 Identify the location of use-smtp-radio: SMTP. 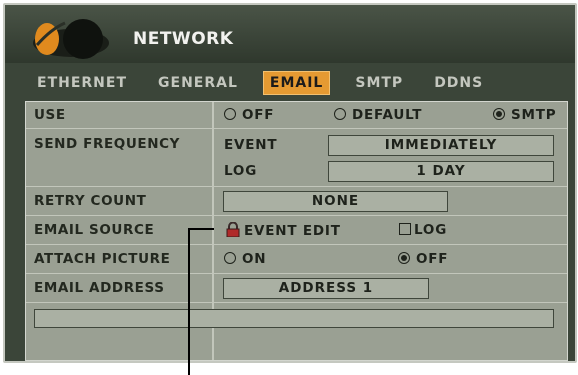
(524, 115).